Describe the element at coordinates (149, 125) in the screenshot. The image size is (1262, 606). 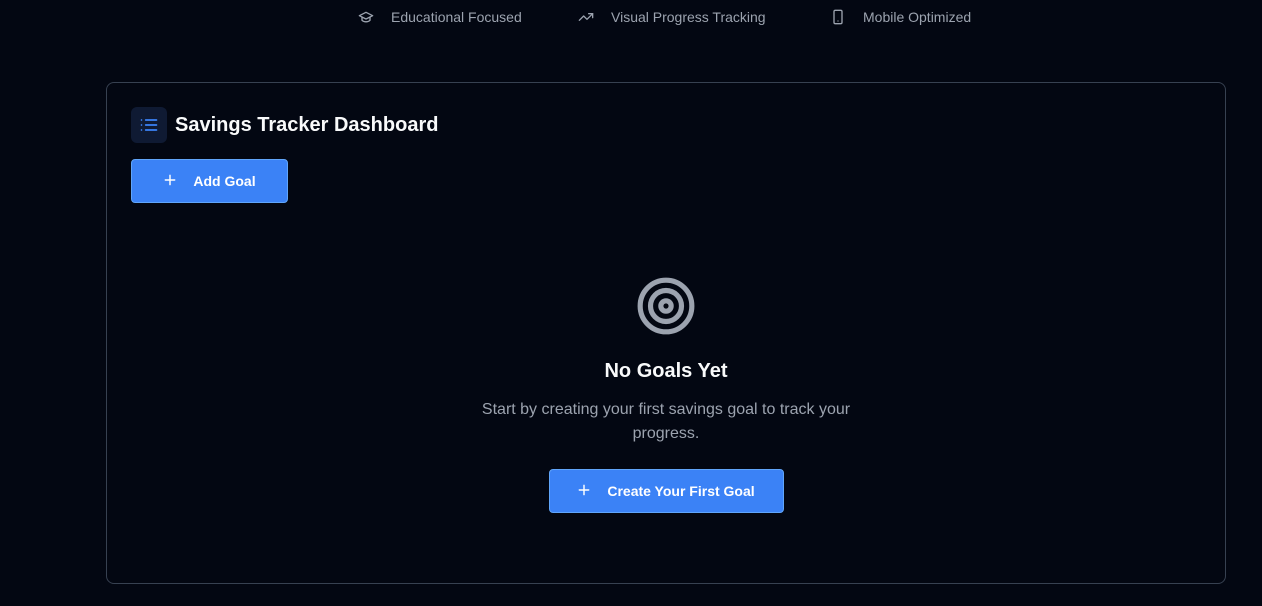
I see `list-icon` at that location.